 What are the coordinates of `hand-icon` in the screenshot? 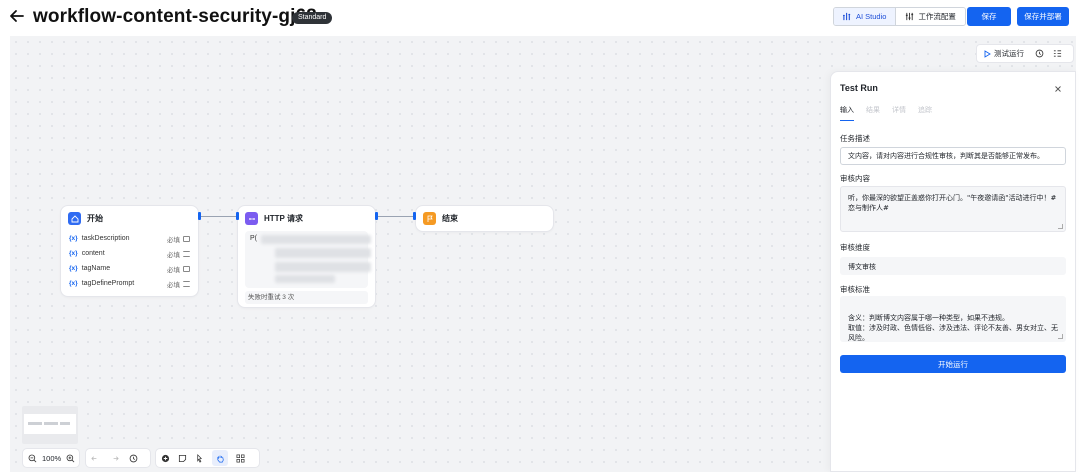 It's located at (220, 458).